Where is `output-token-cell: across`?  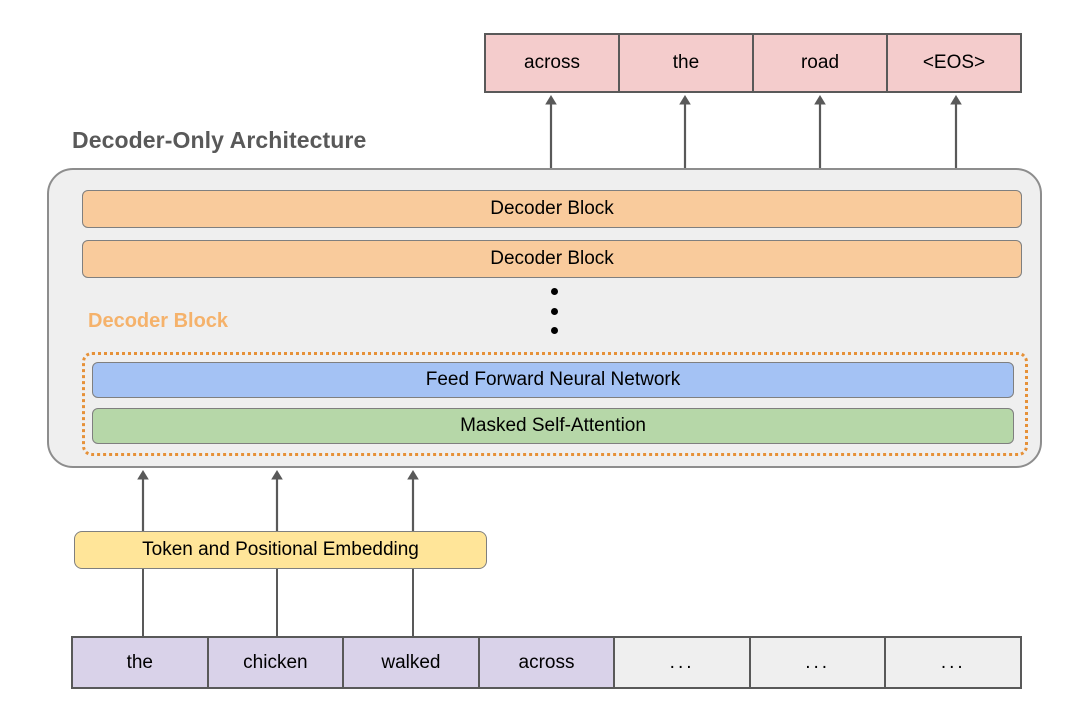 output-token-cell: across is located at coordinates (553, 63).